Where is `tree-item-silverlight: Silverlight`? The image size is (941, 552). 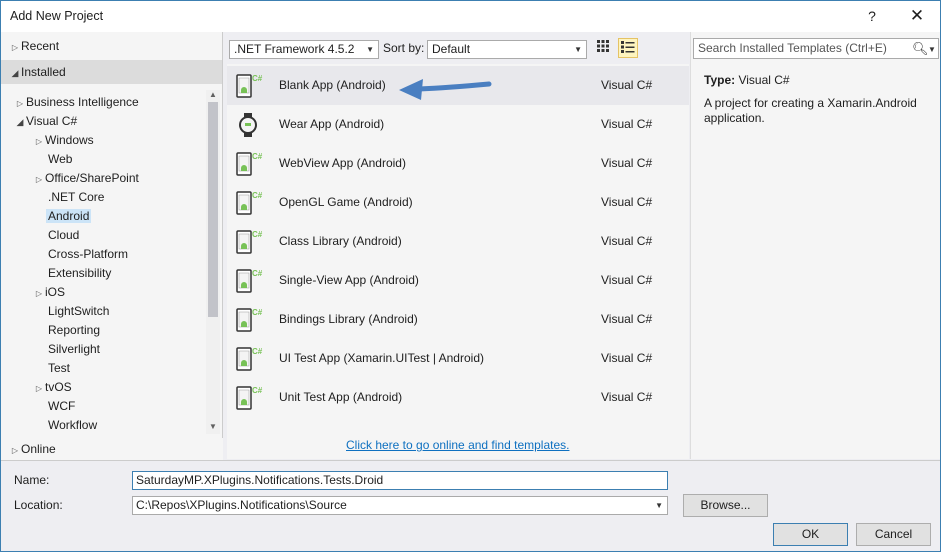 tree-item-silverlight: Silverlight is located at coordinates (74, 349).